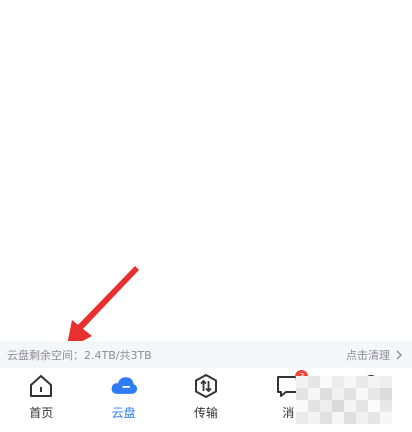  I want to click on chevron-right-icon, so click(399, 354).